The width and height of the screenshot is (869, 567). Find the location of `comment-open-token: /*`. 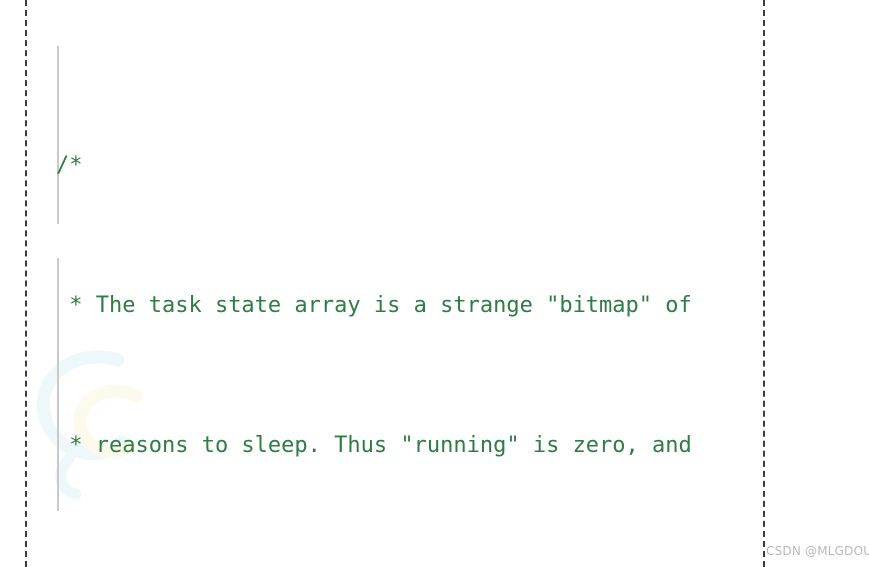

comment-open-token: /* is located at coordinates (69, 165).